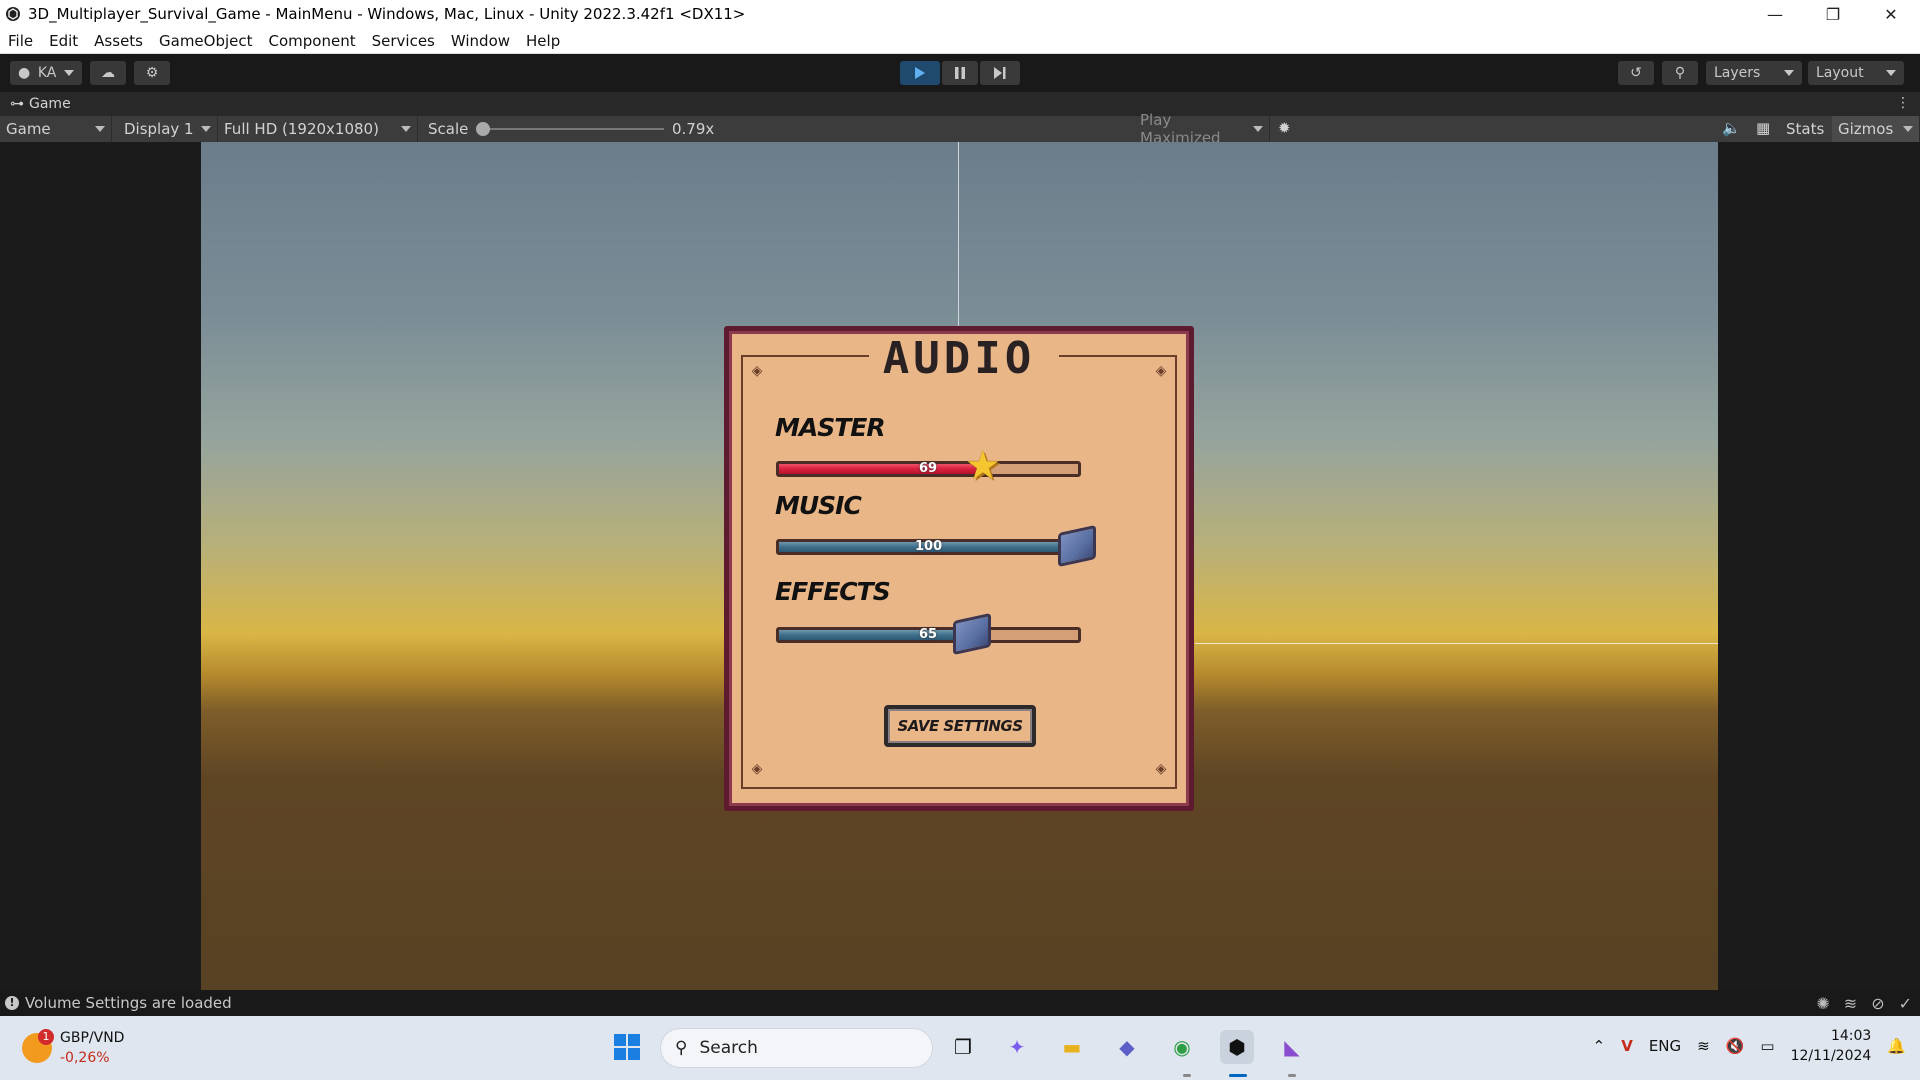 The image size is (1920, 1080). What do you see at coordinates (1636, 73) in the screenshot?
I see `history-button: ↺` at bounding box center [1636, 73].